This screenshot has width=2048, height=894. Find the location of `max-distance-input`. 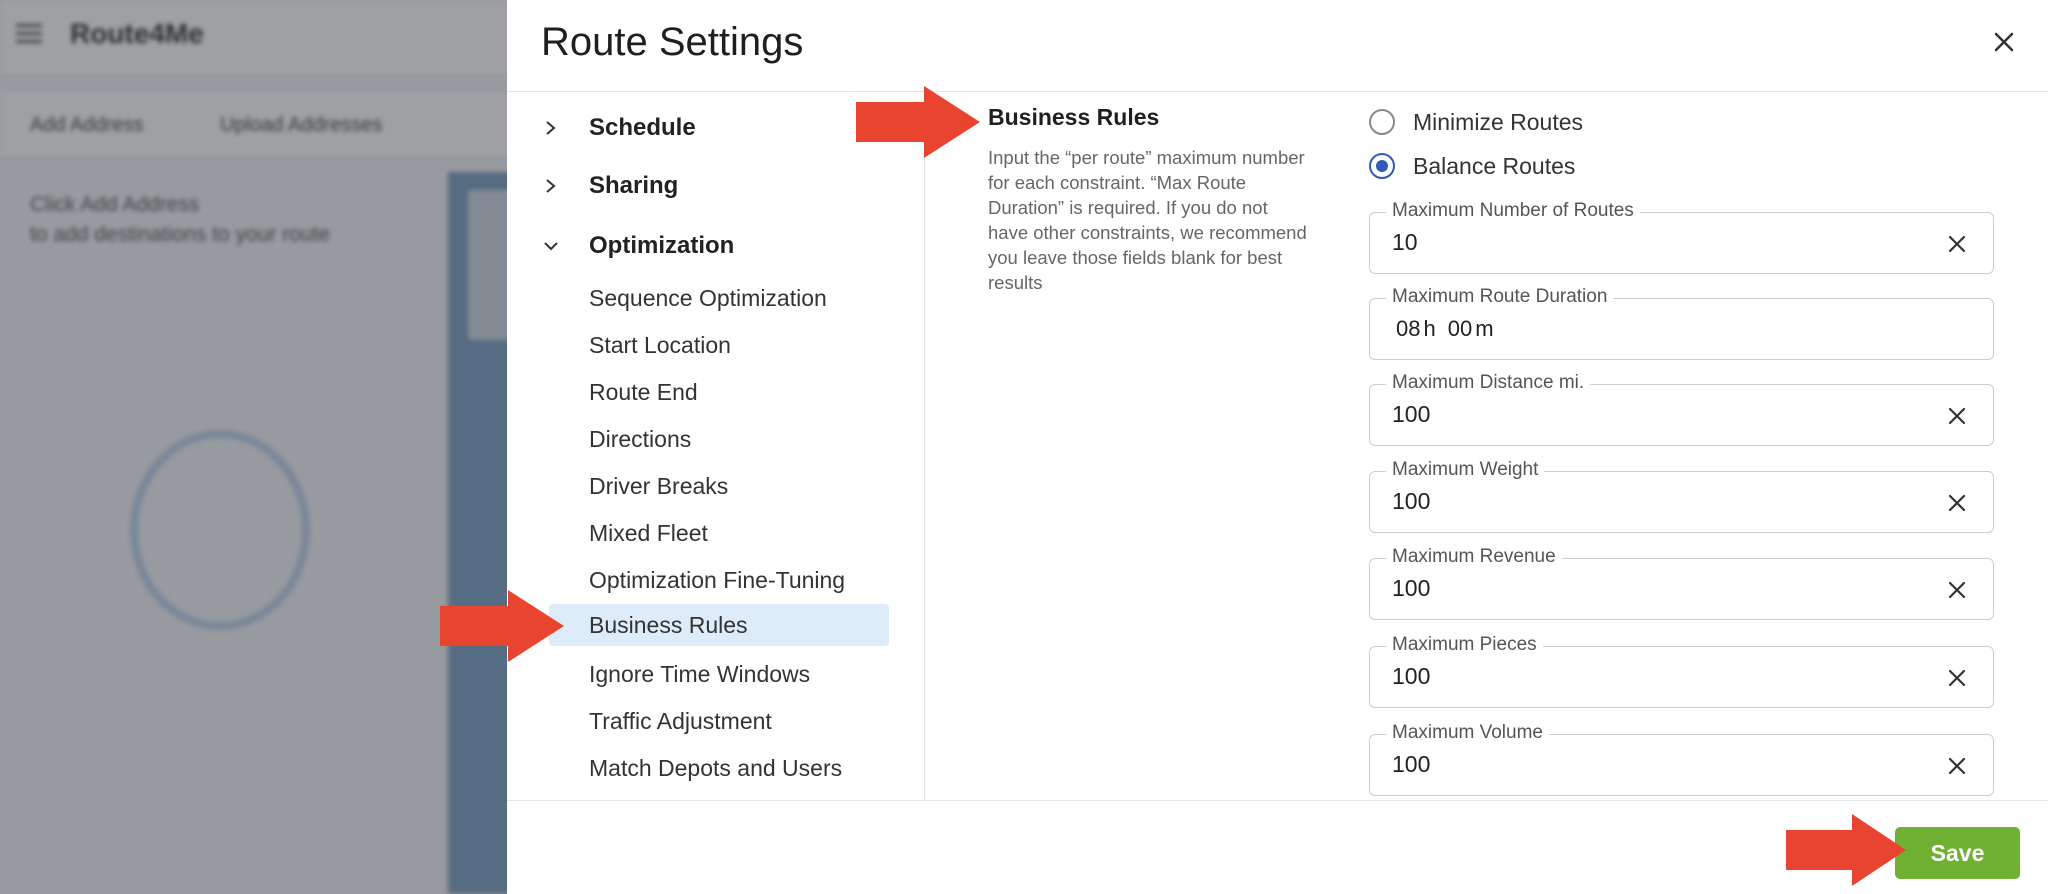

max-distance-input is located at coordinates (1642, 414).